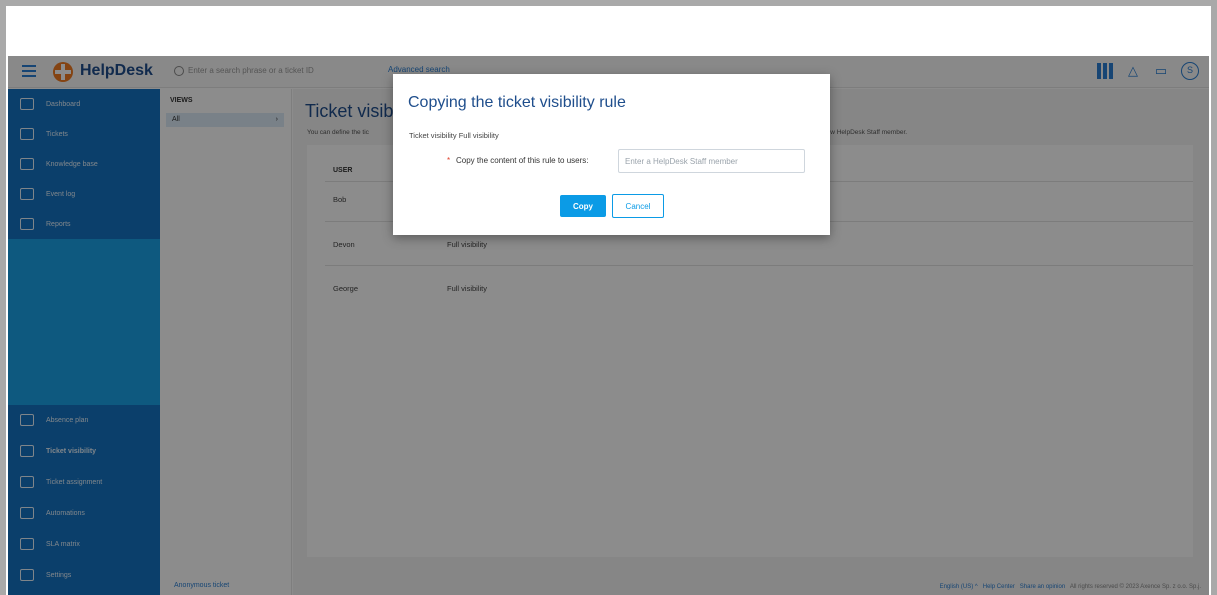 The image size is (1217, 595). I want to click on cancel-button: Cancel, so click(638, 206).